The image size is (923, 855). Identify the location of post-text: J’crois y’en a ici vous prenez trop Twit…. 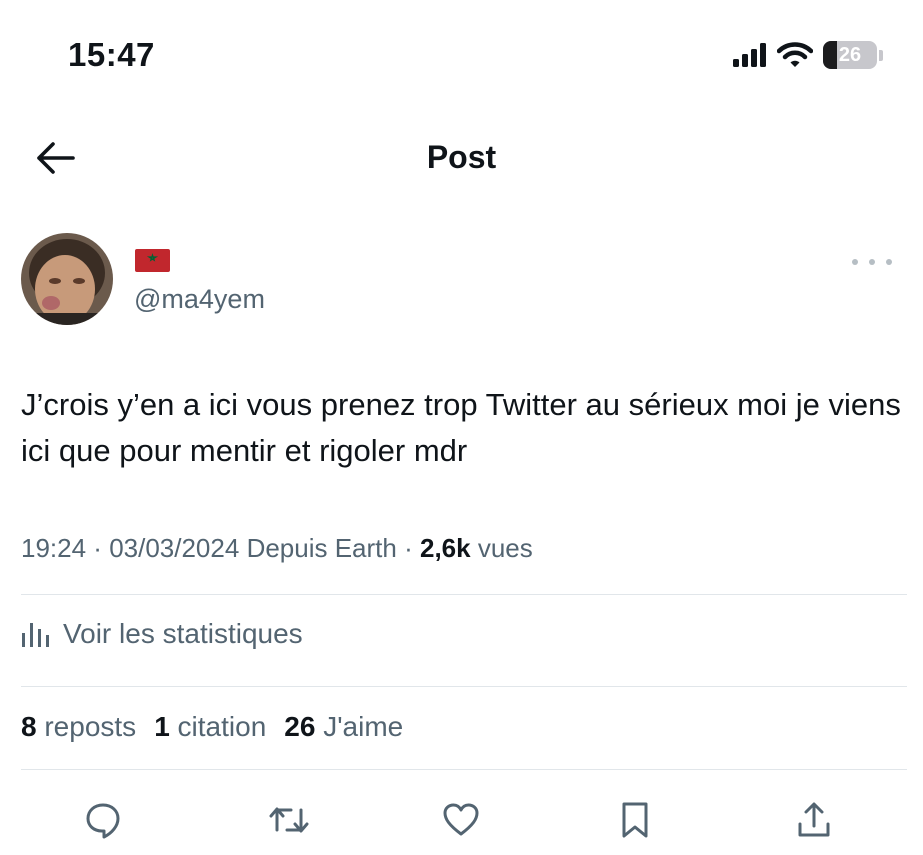
(461, 427).